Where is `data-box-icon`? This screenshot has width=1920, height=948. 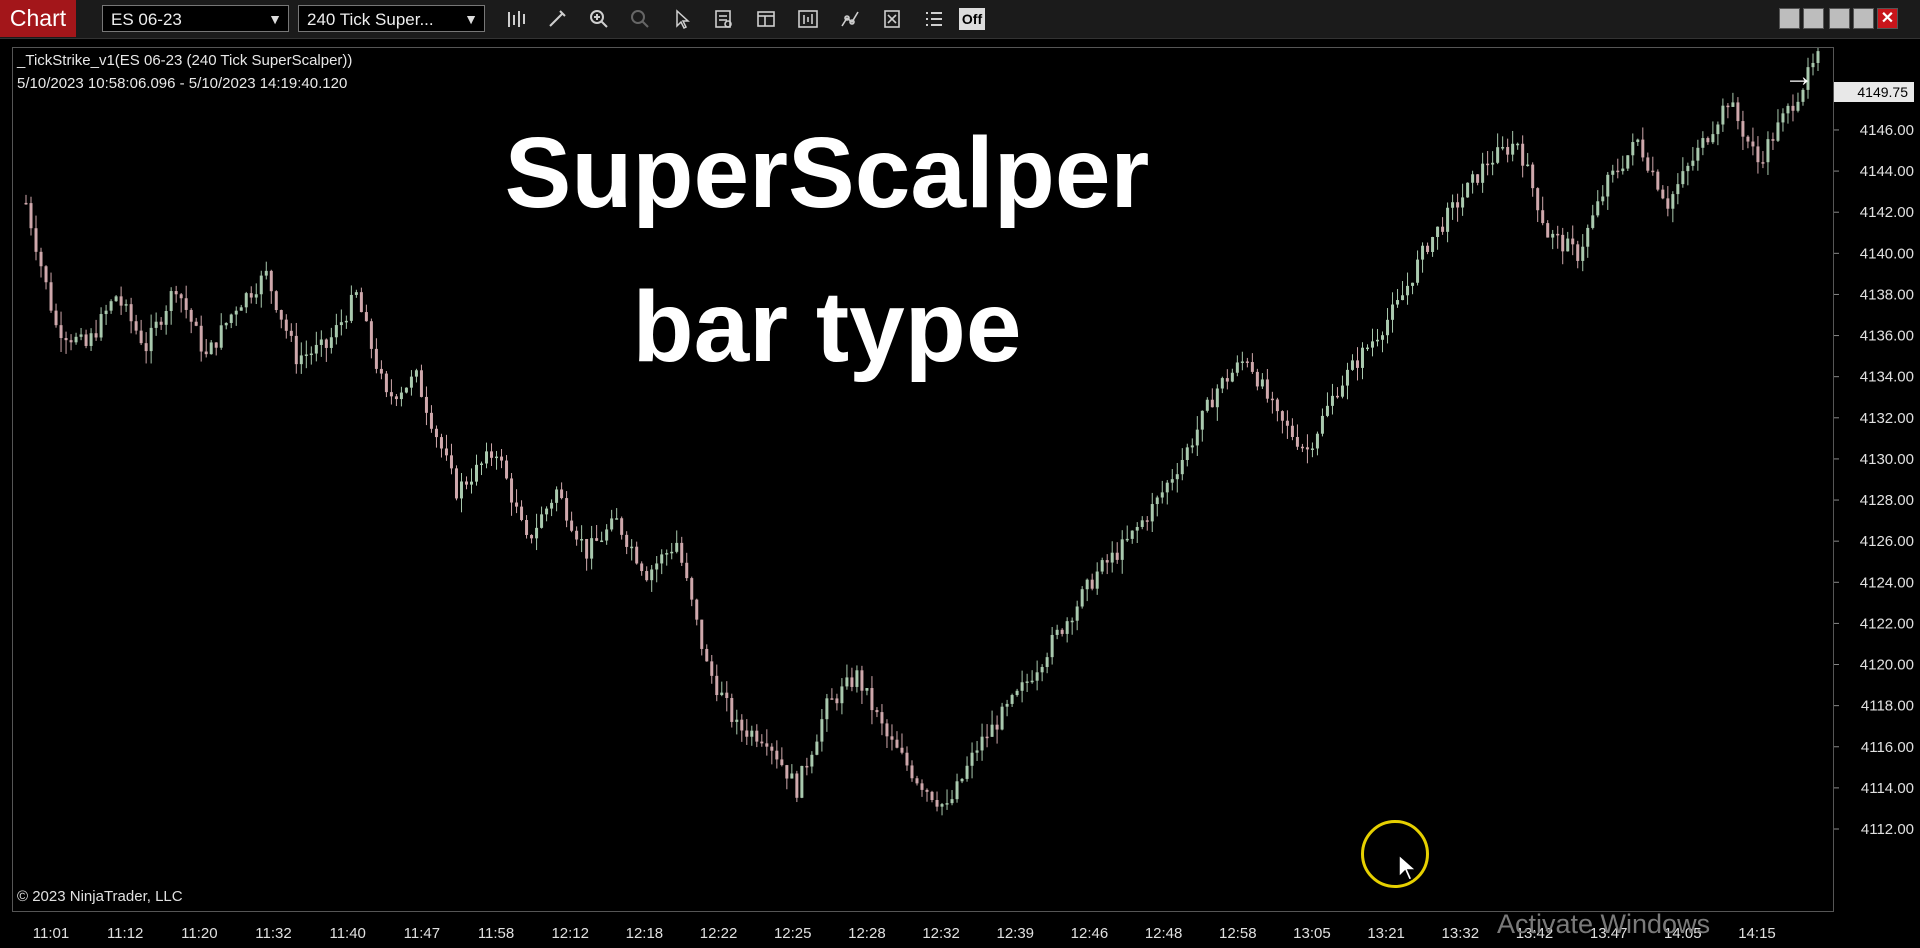 data-box-icon is located at coordinates (724, 19).